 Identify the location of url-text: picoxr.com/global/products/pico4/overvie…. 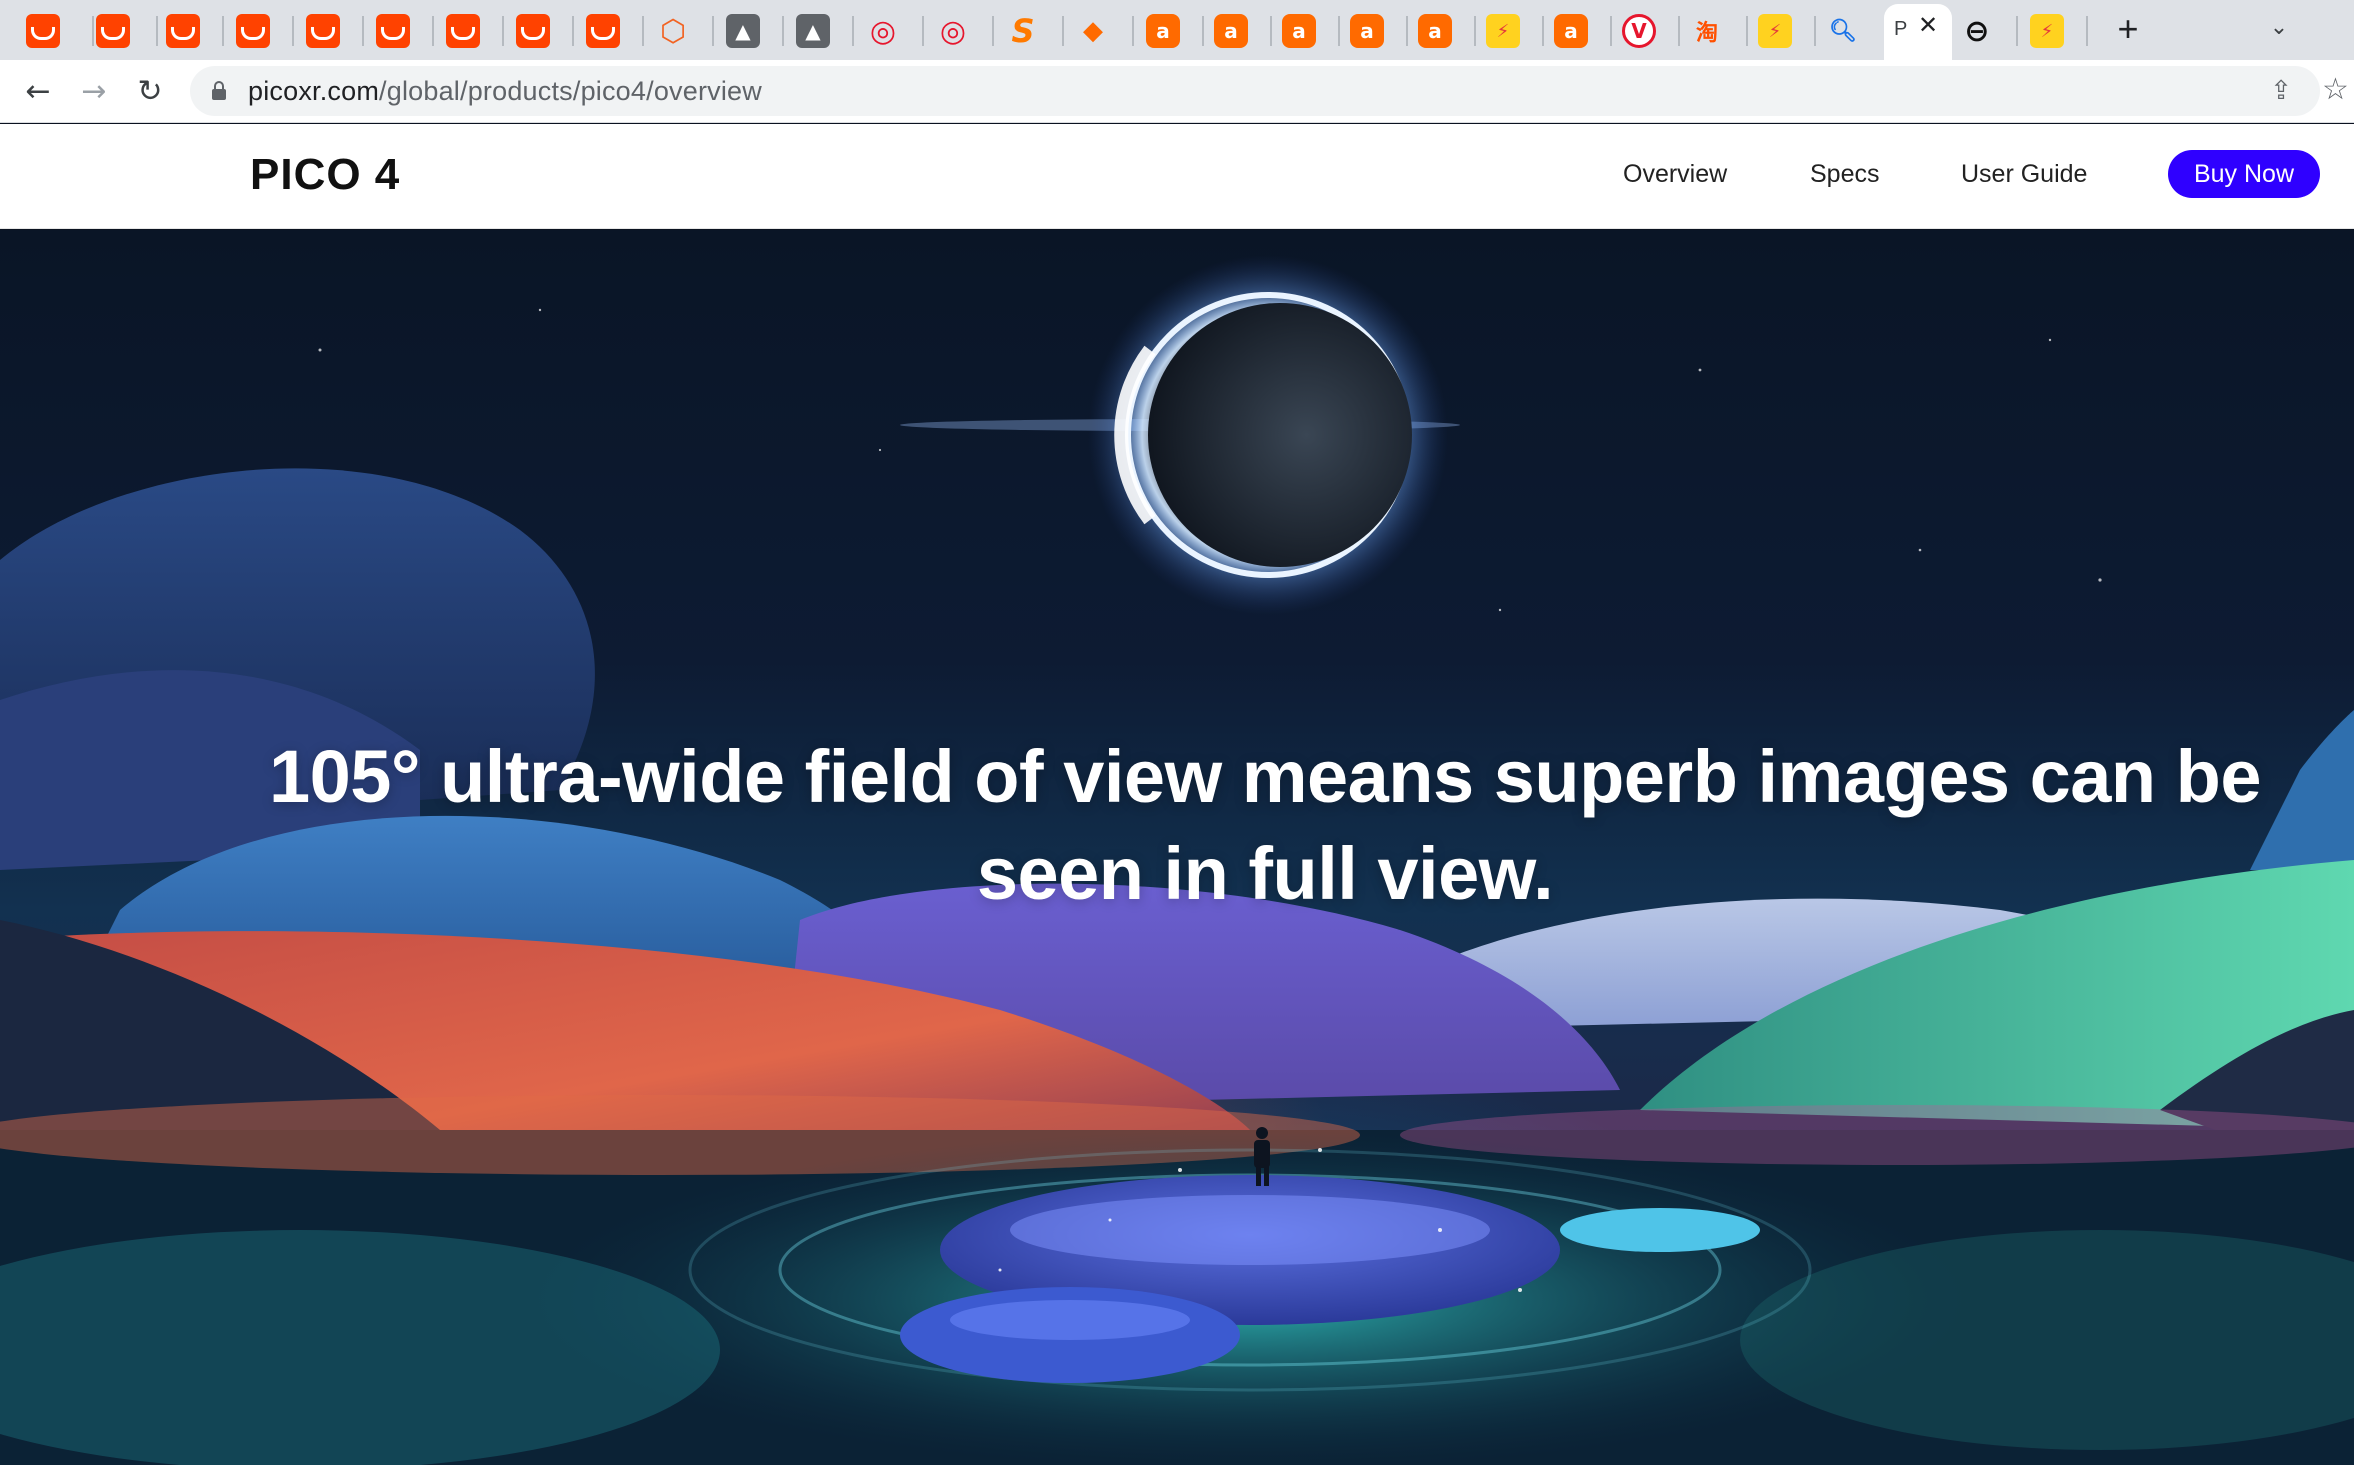
(505, 91).